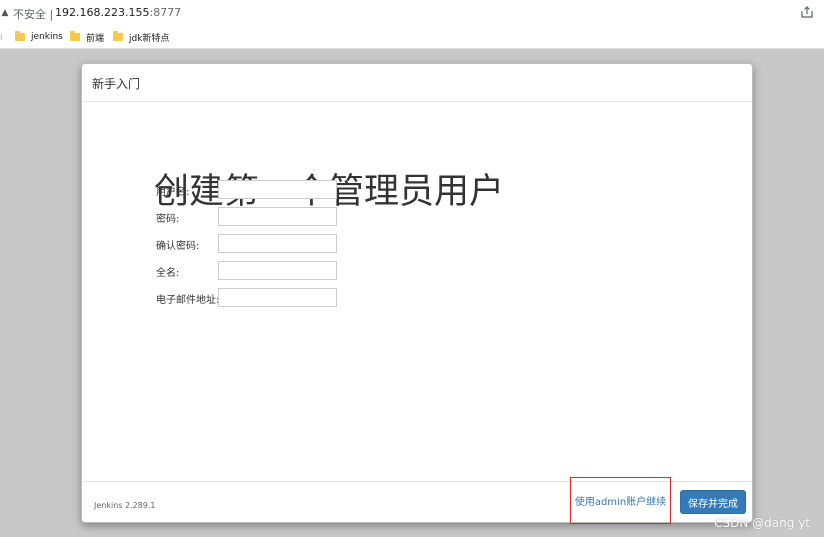  Describe the element at coordinates (33, 14) in the screenshot. I see `insecure-label: 不安全 |` at that location.